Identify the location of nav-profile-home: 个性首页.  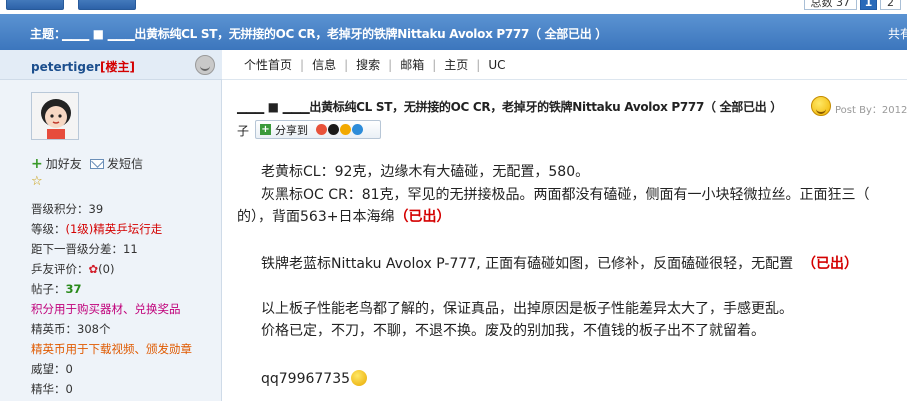
(268, 64).